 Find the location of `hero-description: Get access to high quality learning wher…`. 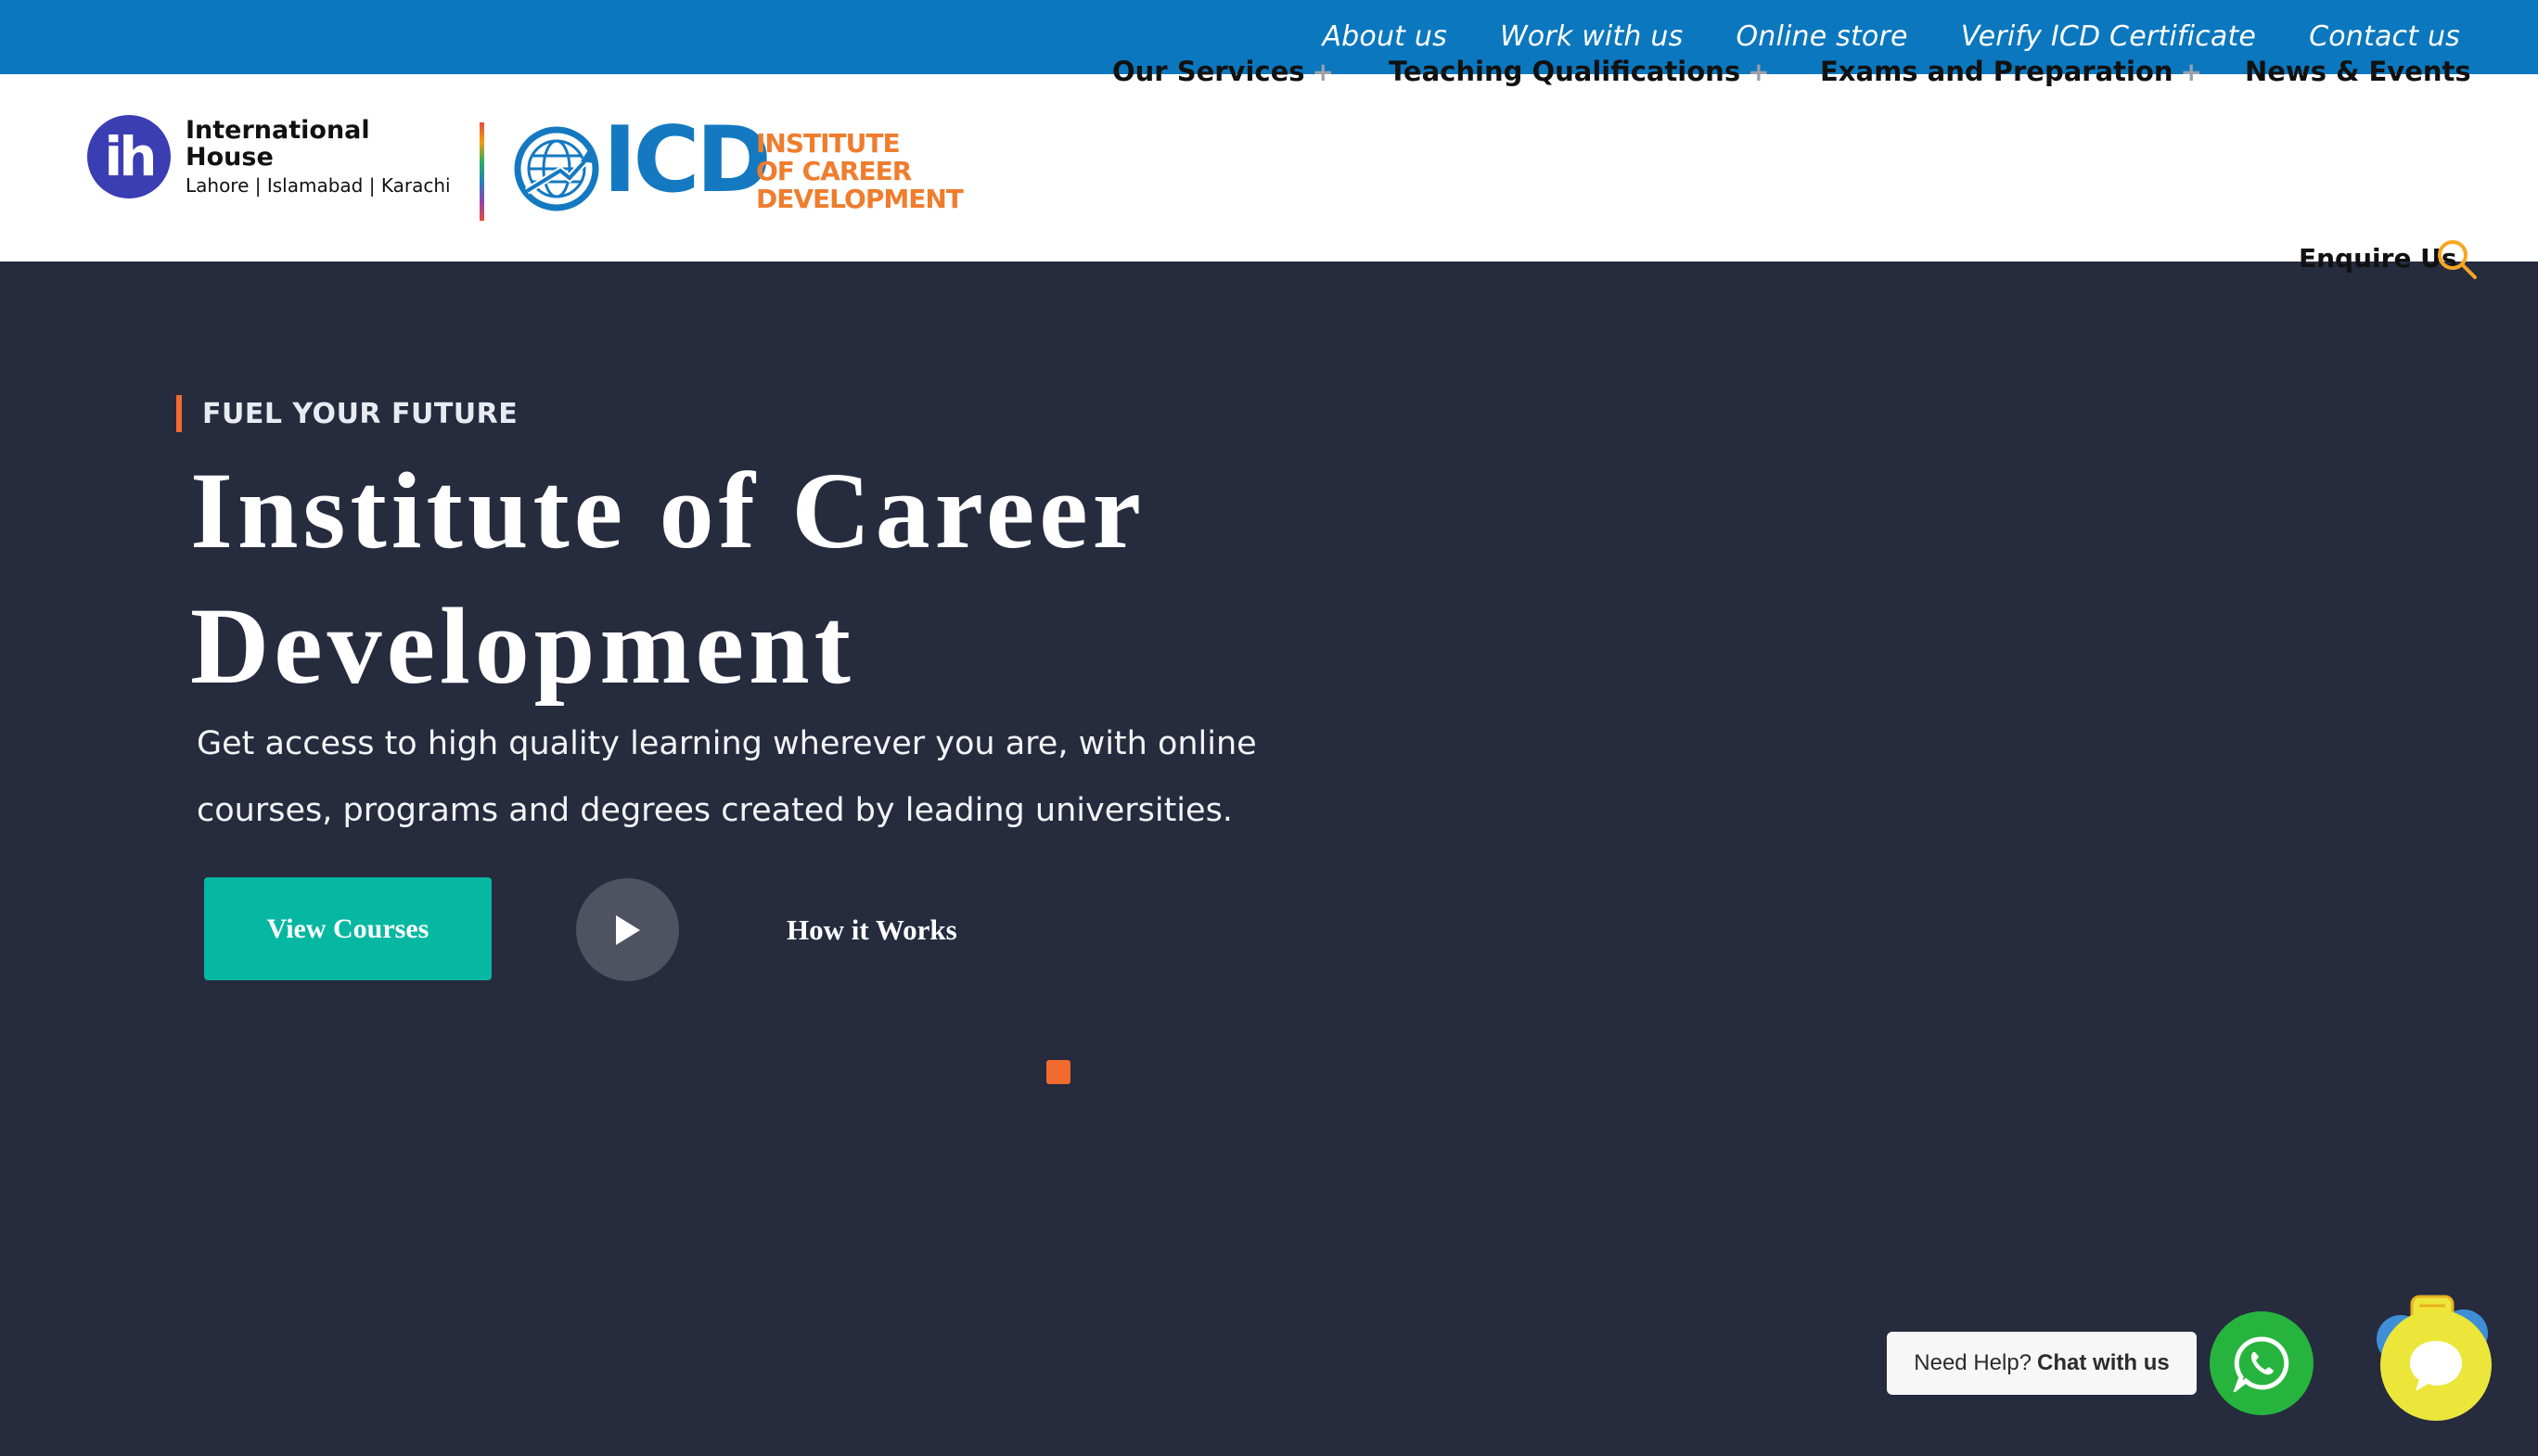

hero-description: Get access to high quality learning wher… is located at coordinates (727, 777).